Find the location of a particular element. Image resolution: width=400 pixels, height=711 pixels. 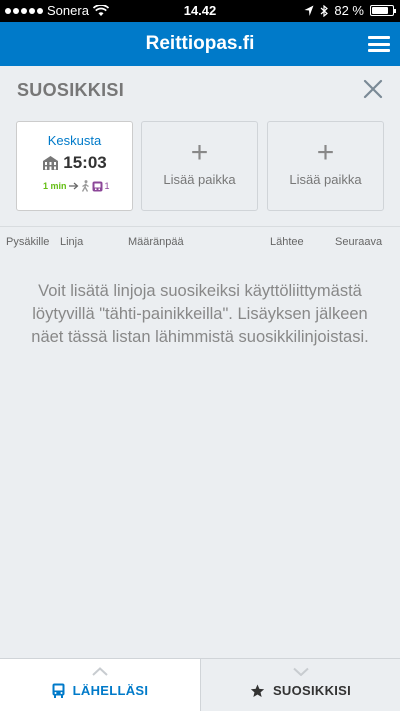

tab-favourites-label: SUOSIKKISI is located at coordinates (312, 690).